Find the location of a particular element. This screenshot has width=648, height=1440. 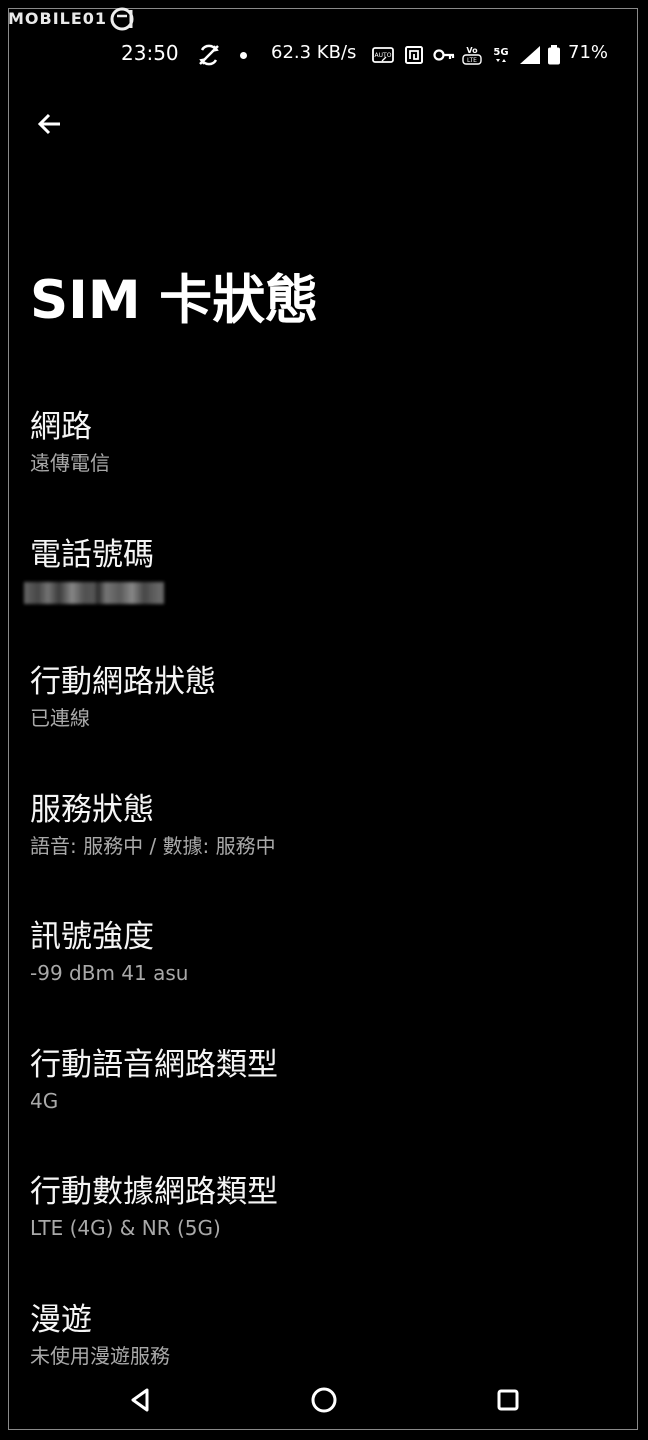

list-item-voice-network-type: 行動語音網路類型 4G is located at coordinates (310, 1108).